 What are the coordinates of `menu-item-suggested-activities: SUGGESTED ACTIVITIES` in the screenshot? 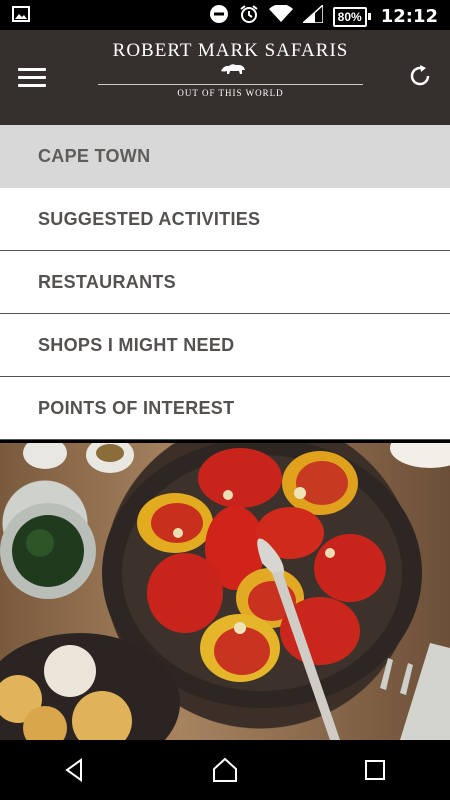 It's located at (225, 219).